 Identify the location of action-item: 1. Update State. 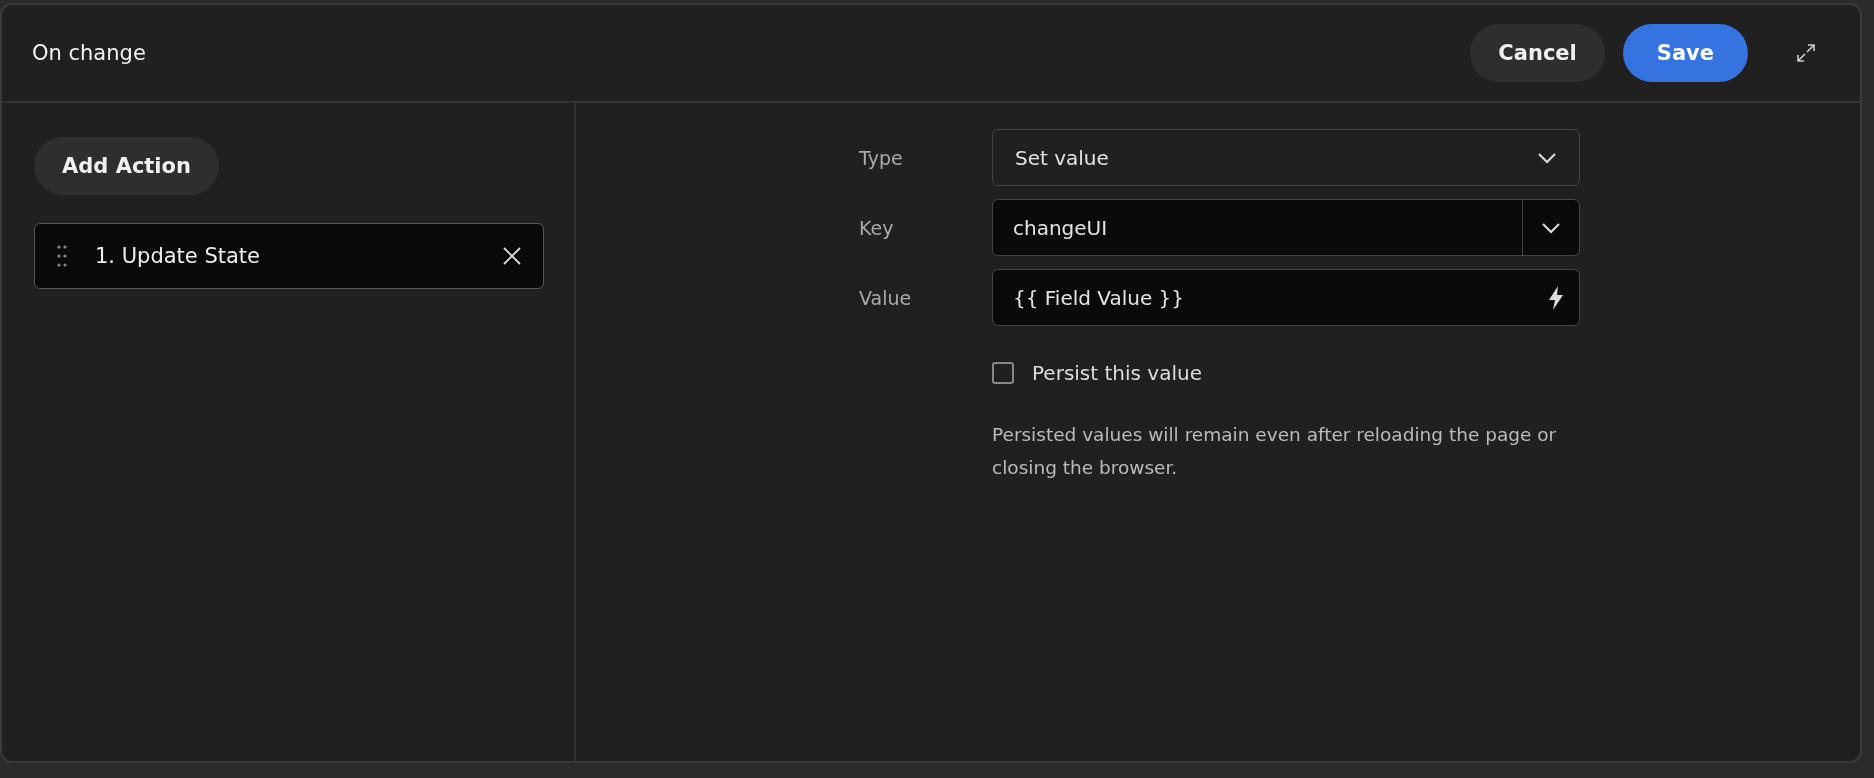
(289, 256).